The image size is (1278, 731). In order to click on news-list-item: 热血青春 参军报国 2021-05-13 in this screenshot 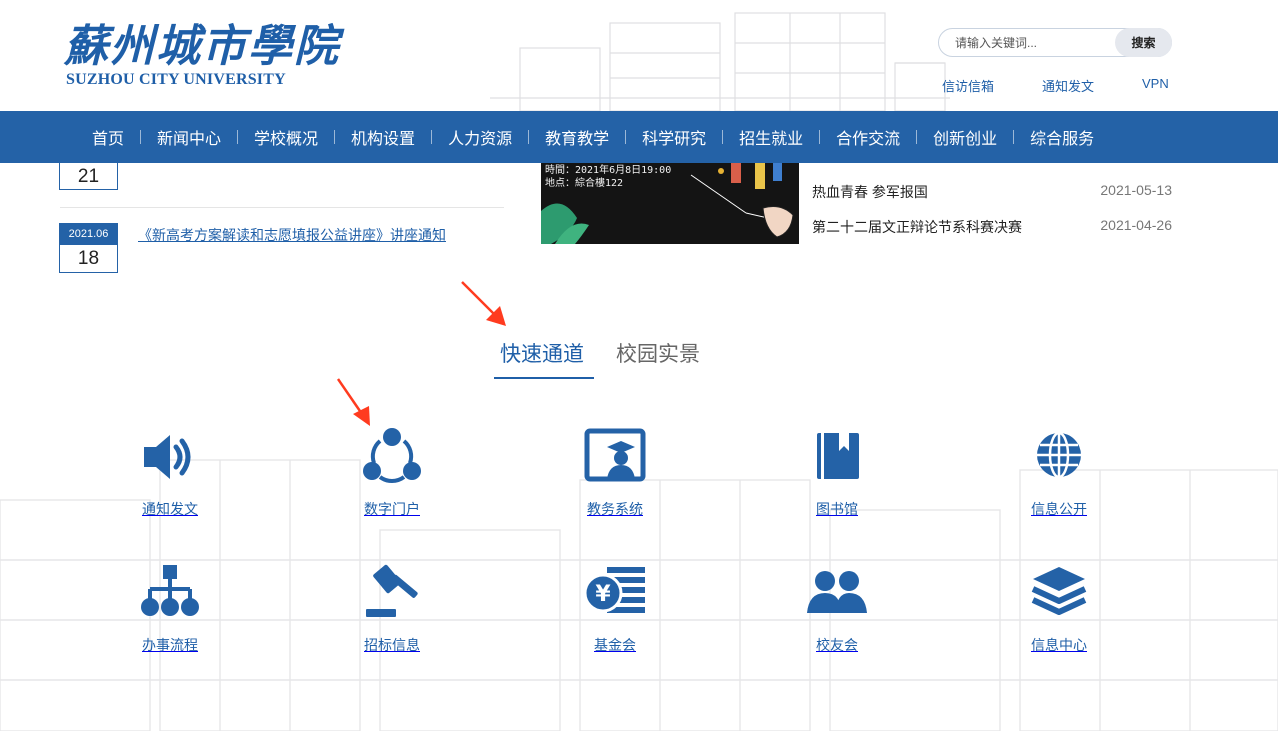, I will do `click(992, 192)`.